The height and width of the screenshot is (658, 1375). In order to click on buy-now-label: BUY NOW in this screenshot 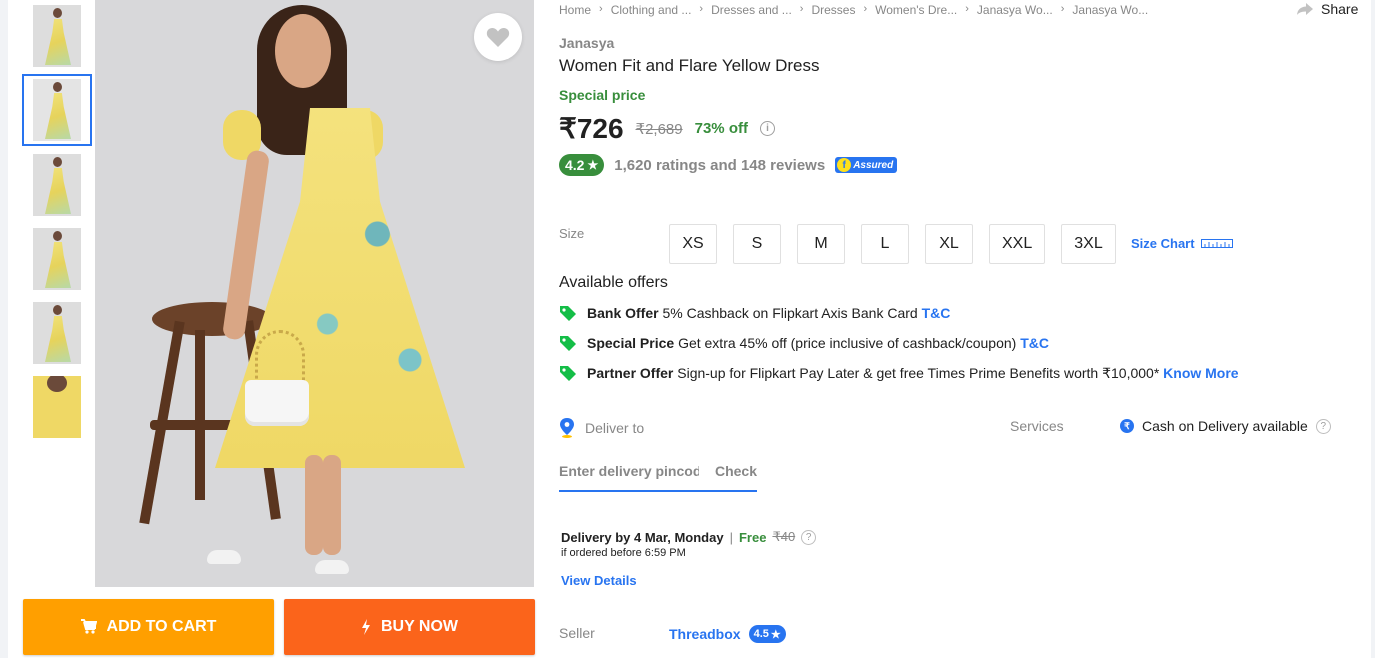, I will do `click(419, 626)`.